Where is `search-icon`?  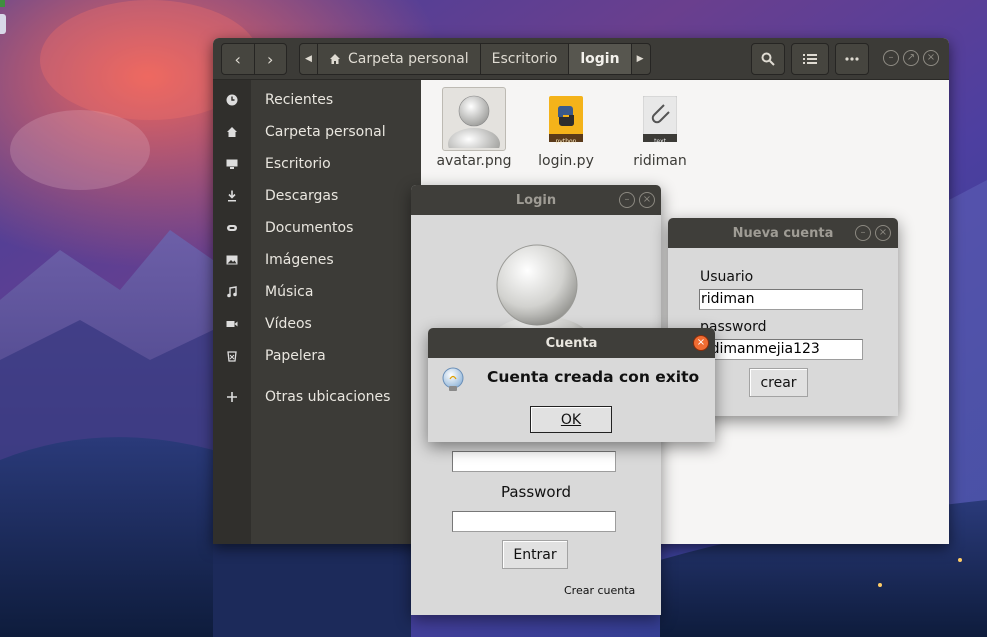
search-icon is located at coordinates (768, 59).